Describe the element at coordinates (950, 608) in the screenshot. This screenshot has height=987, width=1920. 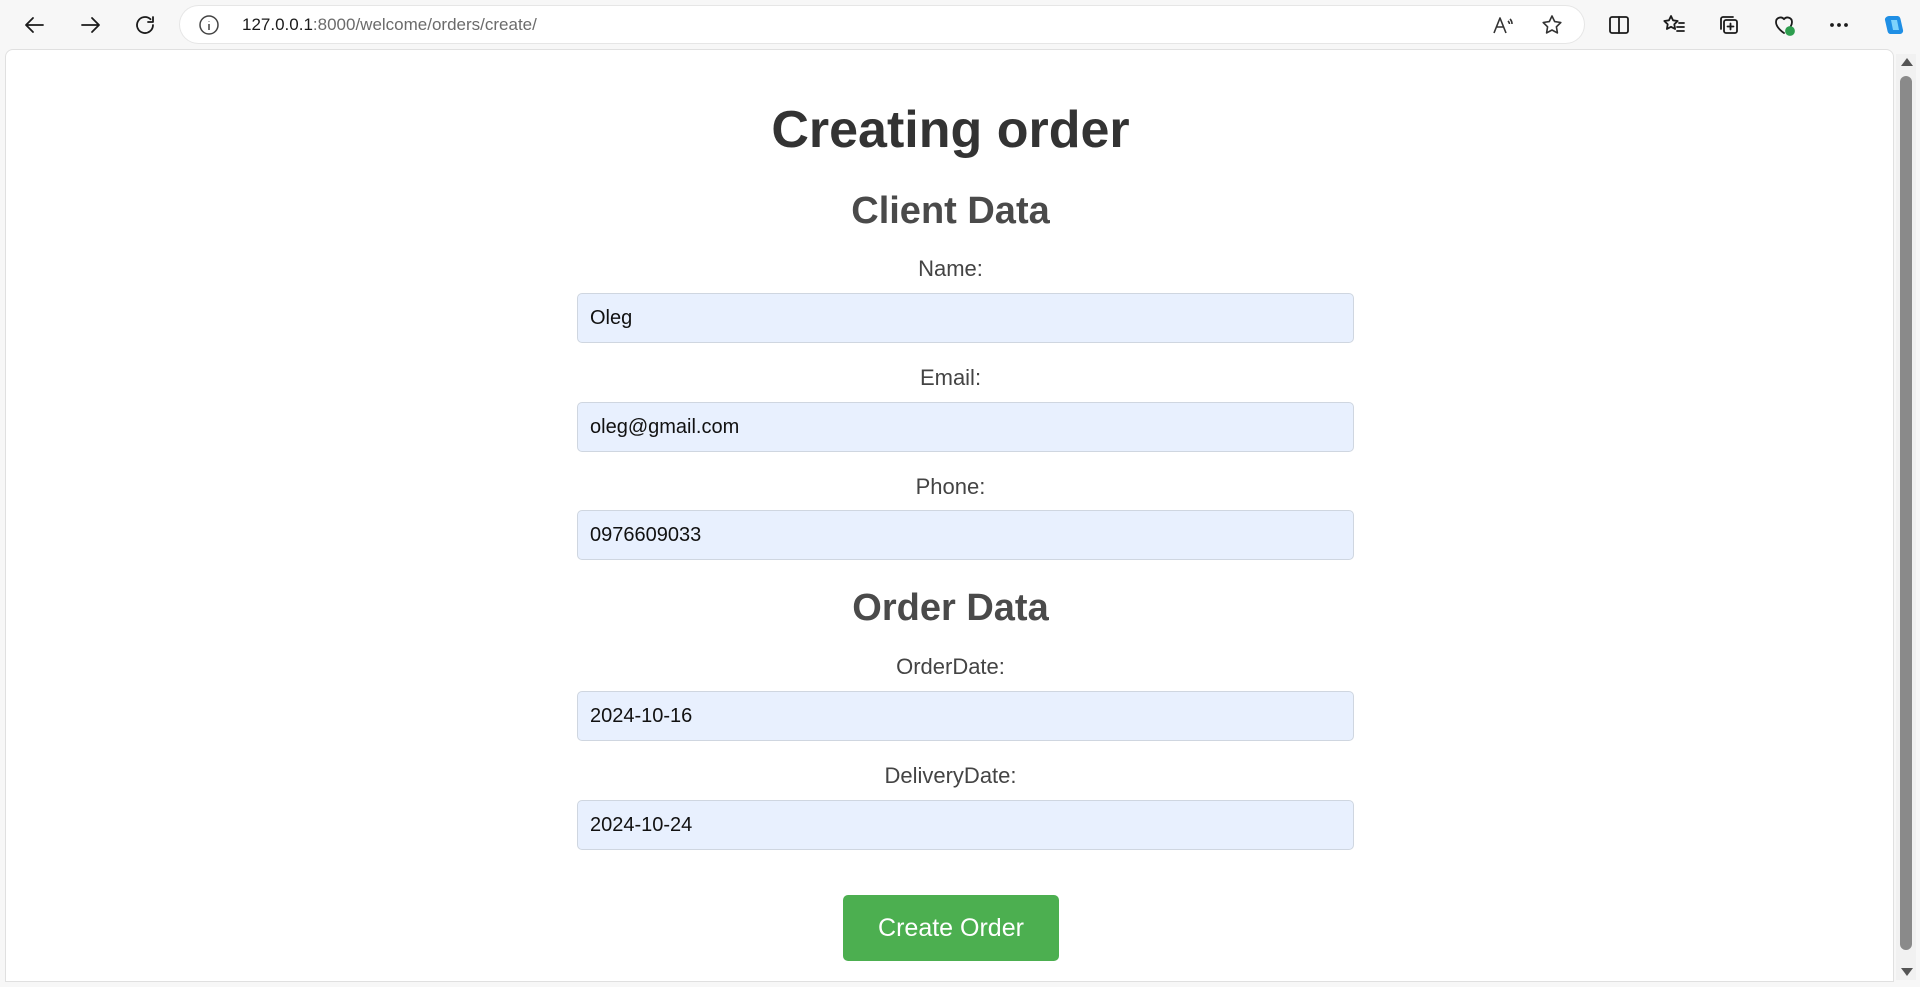
I see `order-data-heading: Order Data` at that location.